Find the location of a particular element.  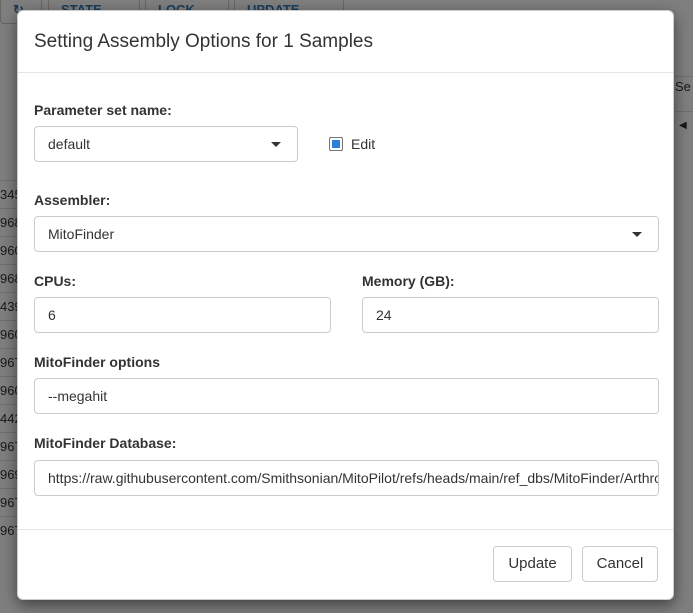

memory-input: 24 is located at coordinates (510, 315).